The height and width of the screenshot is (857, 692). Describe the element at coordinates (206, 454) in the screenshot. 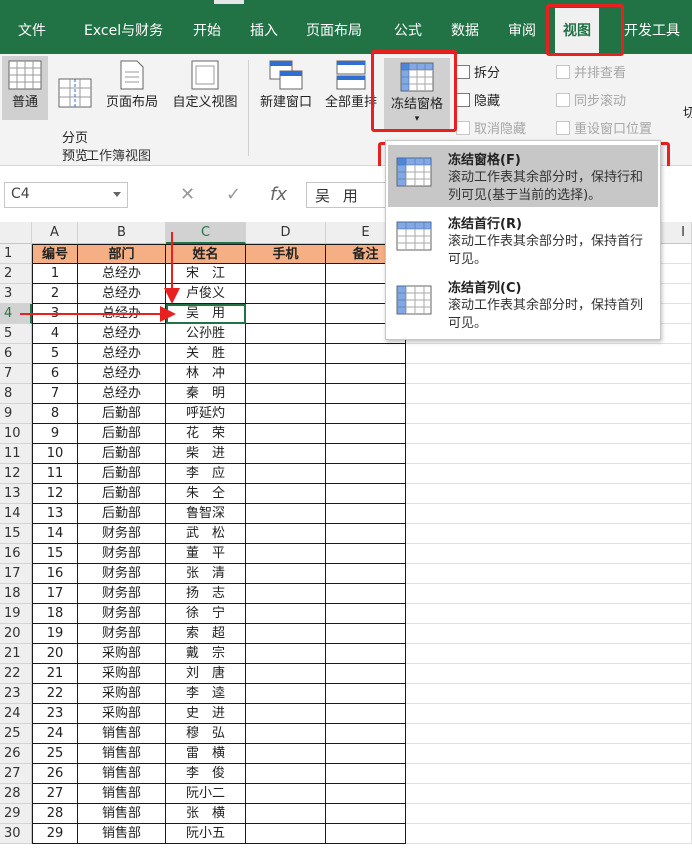

I see `name-cell: 柴 进` at that location.